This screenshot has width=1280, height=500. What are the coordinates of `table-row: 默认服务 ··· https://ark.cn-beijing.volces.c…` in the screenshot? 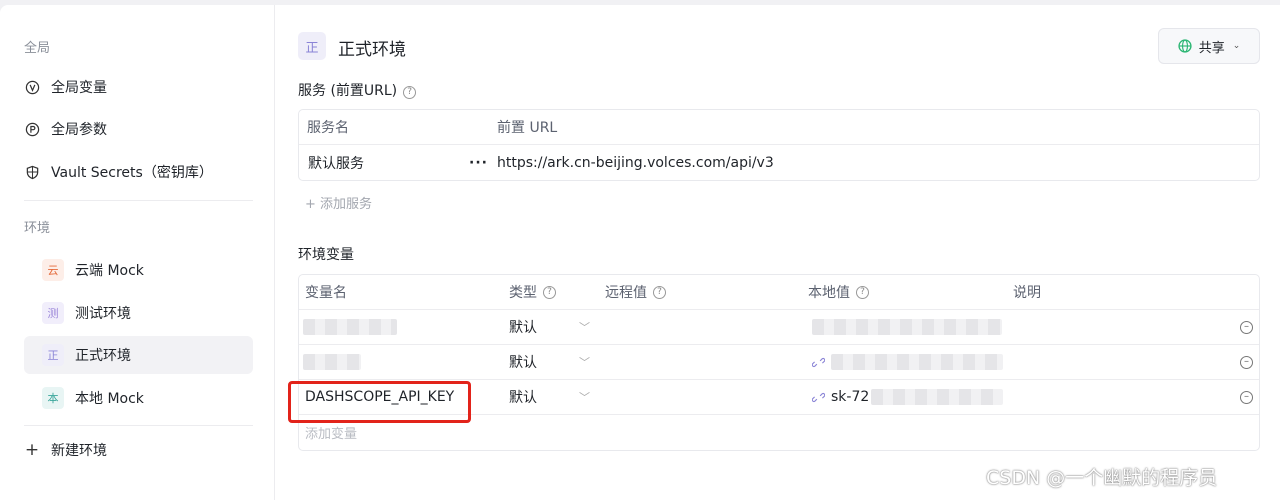 It's located at (779, 162).